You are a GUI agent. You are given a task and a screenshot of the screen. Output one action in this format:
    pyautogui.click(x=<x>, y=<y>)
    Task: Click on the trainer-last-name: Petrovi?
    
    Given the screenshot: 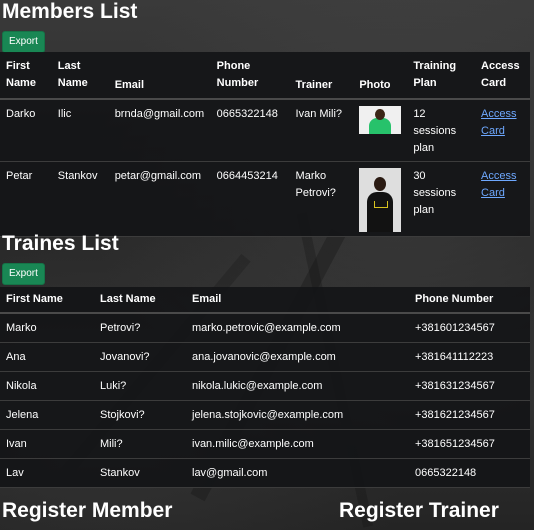 What is the action you would take?
    pyautogui.click(x=140, y=328)
    